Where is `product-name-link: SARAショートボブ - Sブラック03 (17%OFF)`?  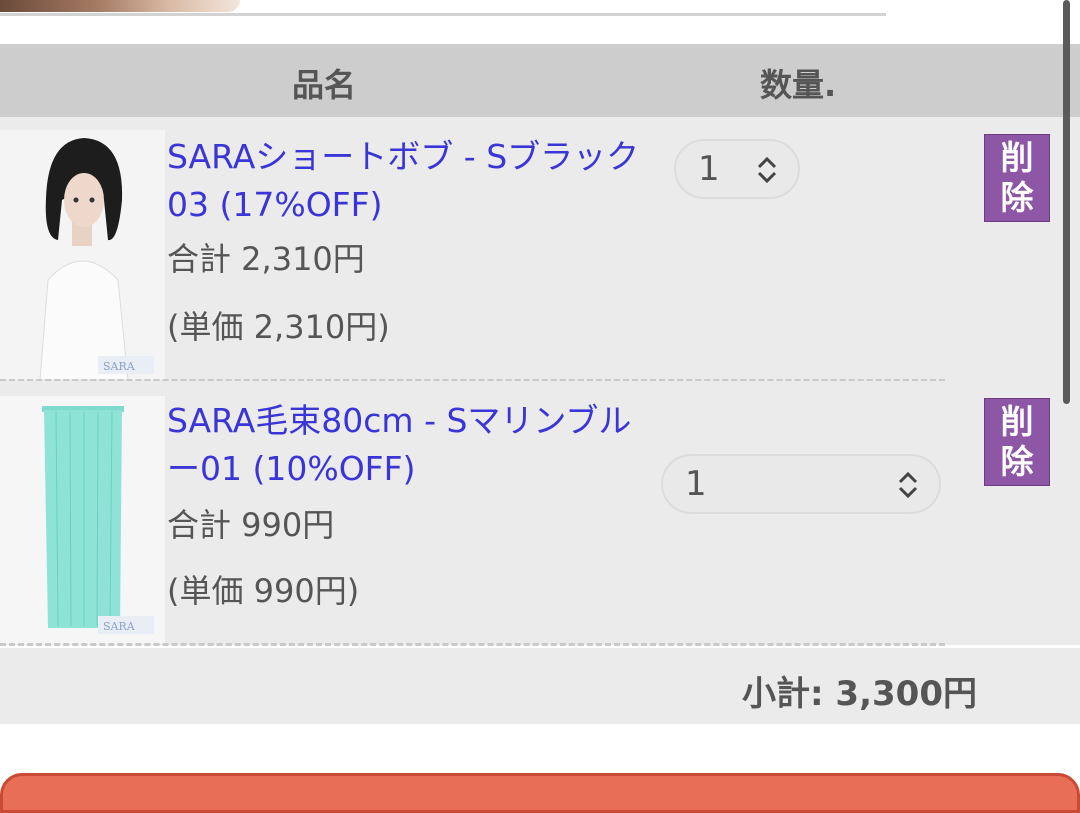 product-name-link: SARAショートボブ - Sブラック03 (17%OFF) is located at coordinates (414, 181).